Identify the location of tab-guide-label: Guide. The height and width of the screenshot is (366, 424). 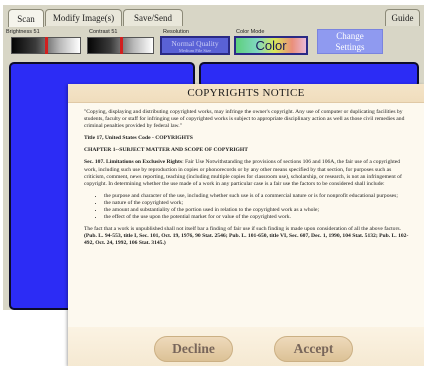
(402, 18).